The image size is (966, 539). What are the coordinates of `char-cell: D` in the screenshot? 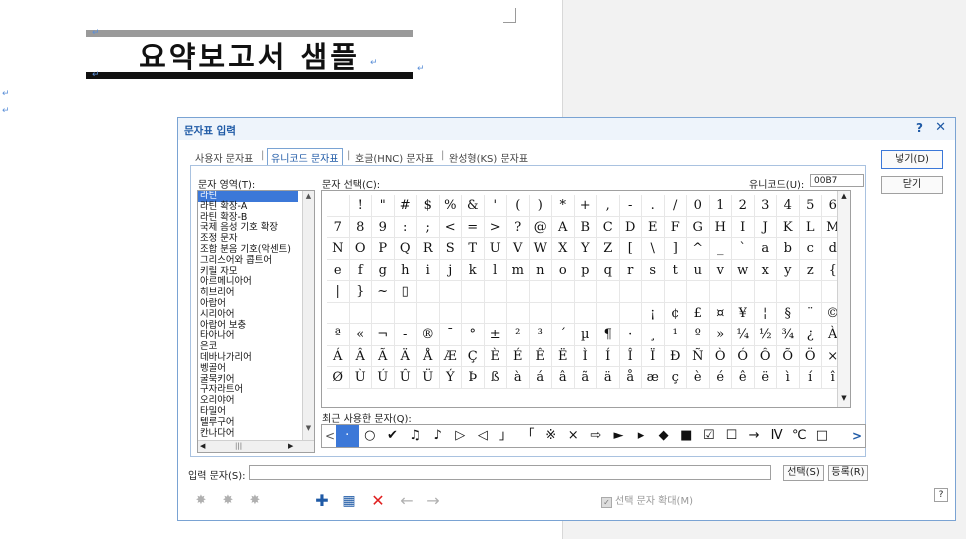 It's located at (630, 227).